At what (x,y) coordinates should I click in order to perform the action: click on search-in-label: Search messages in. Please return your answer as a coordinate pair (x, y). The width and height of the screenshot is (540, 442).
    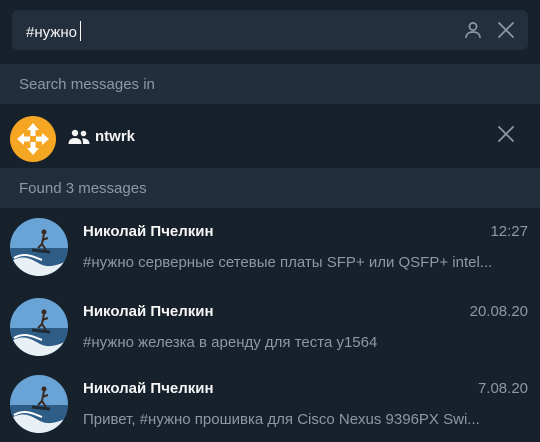
    Looking at the image, I should click on (87, 84).